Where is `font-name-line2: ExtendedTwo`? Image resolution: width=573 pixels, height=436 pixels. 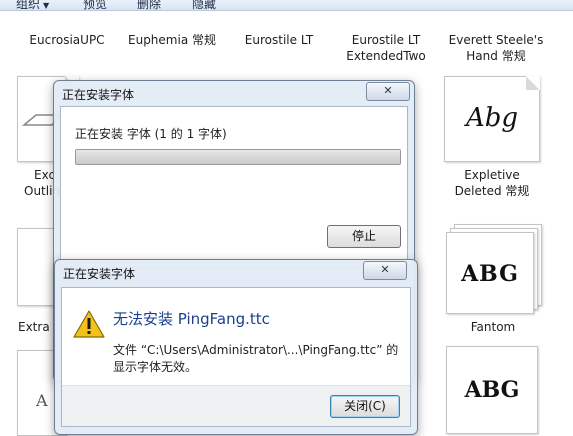
font-name-line2: ExtendedTwo is located at coordinates (386, 56).